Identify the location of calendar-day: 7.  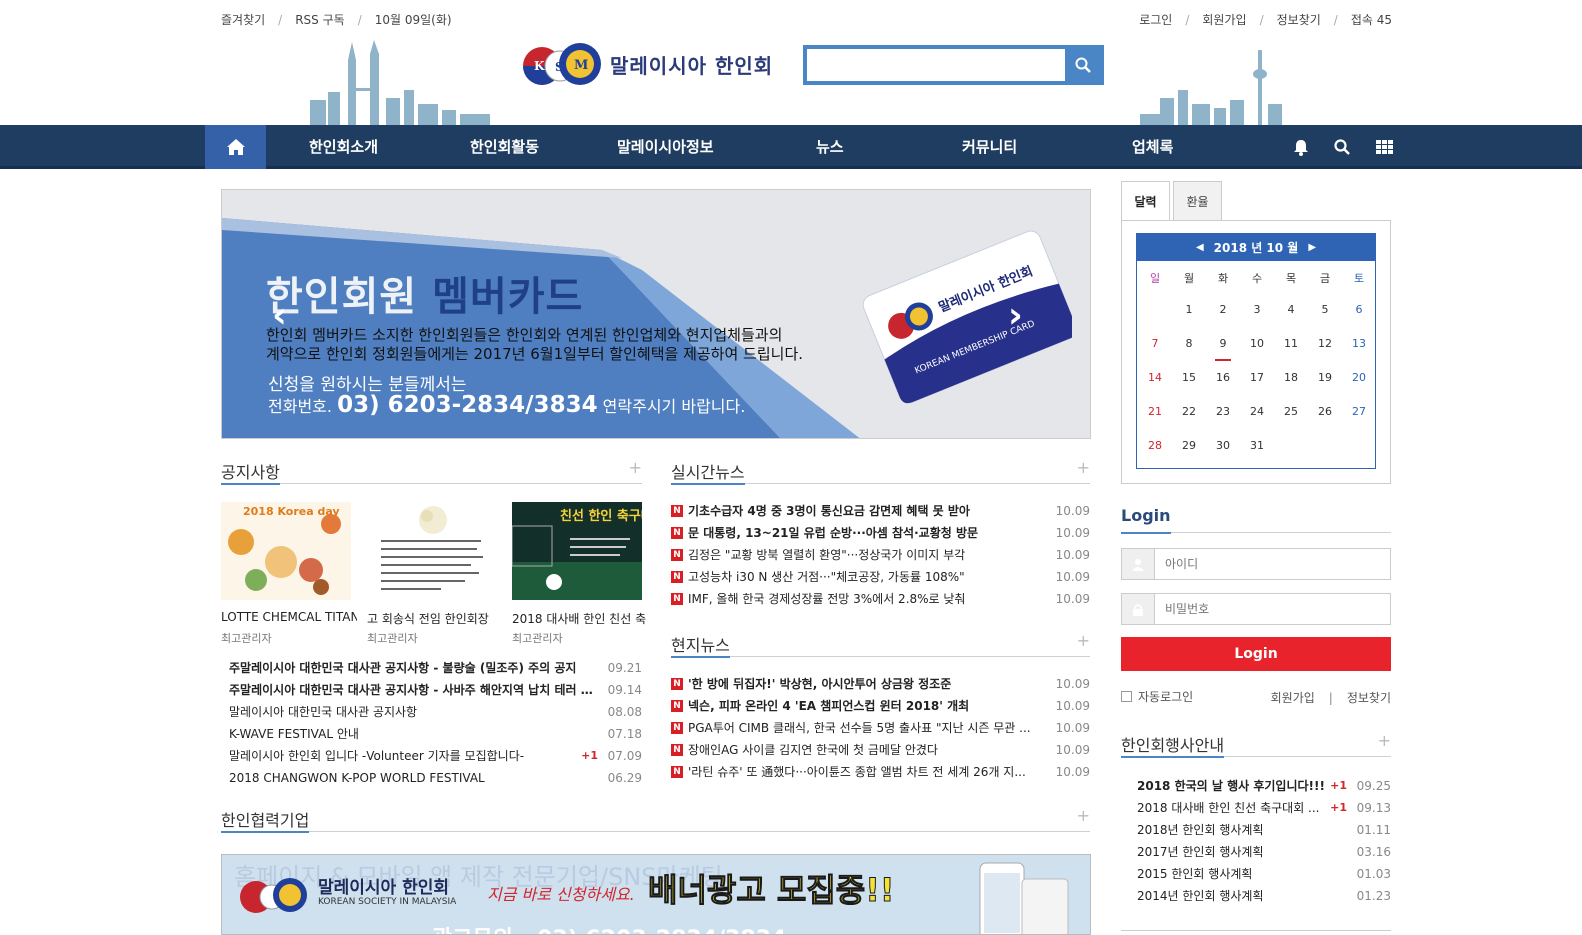
(1155, 344).